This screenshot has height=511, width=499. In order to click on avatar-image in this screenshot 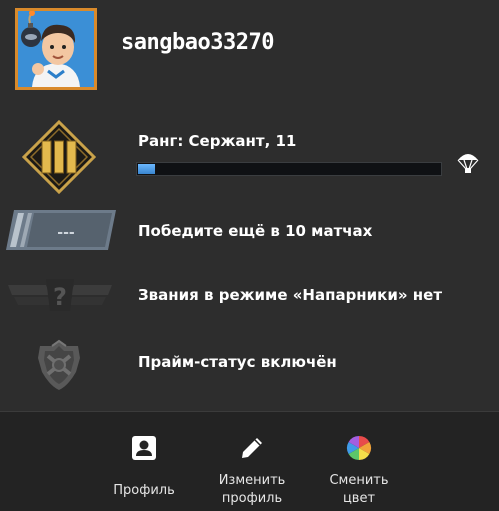, I will do `click(56, 49)`.